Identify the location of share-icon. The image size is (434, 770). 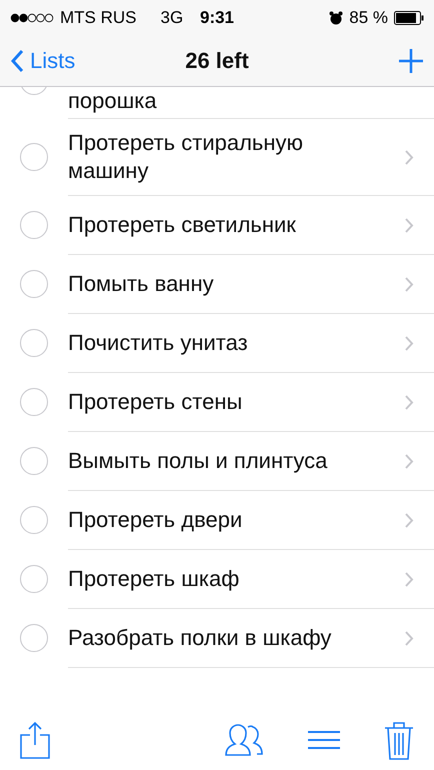
(35, 739).